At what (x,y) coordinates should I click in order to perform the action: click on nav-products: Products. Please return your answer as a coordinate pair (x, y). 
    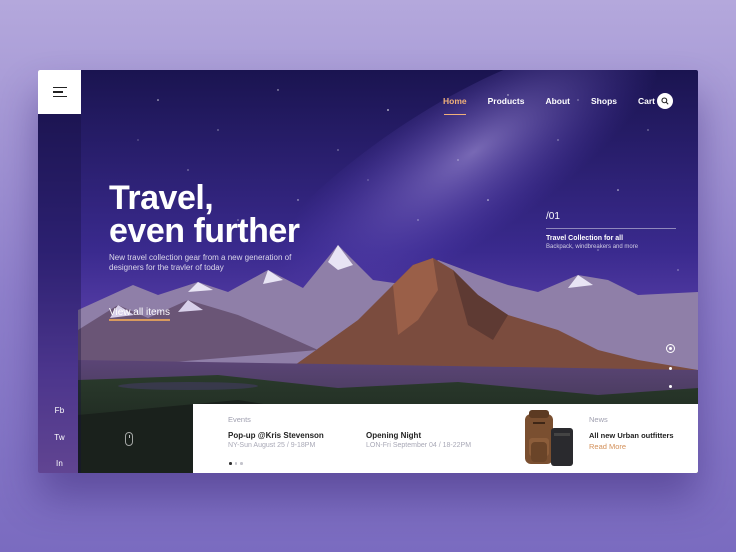
    Looking at the image, I should click on (506, 101).